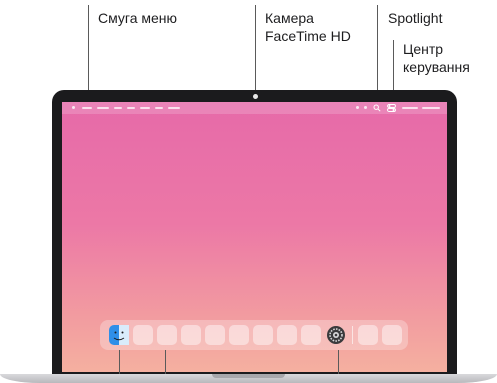 This screenshot has width=497, height=383. What do you see at coordinates (391, 108) in the screenshot?
I see `control-center-icon` at bounding box center [391, 108].